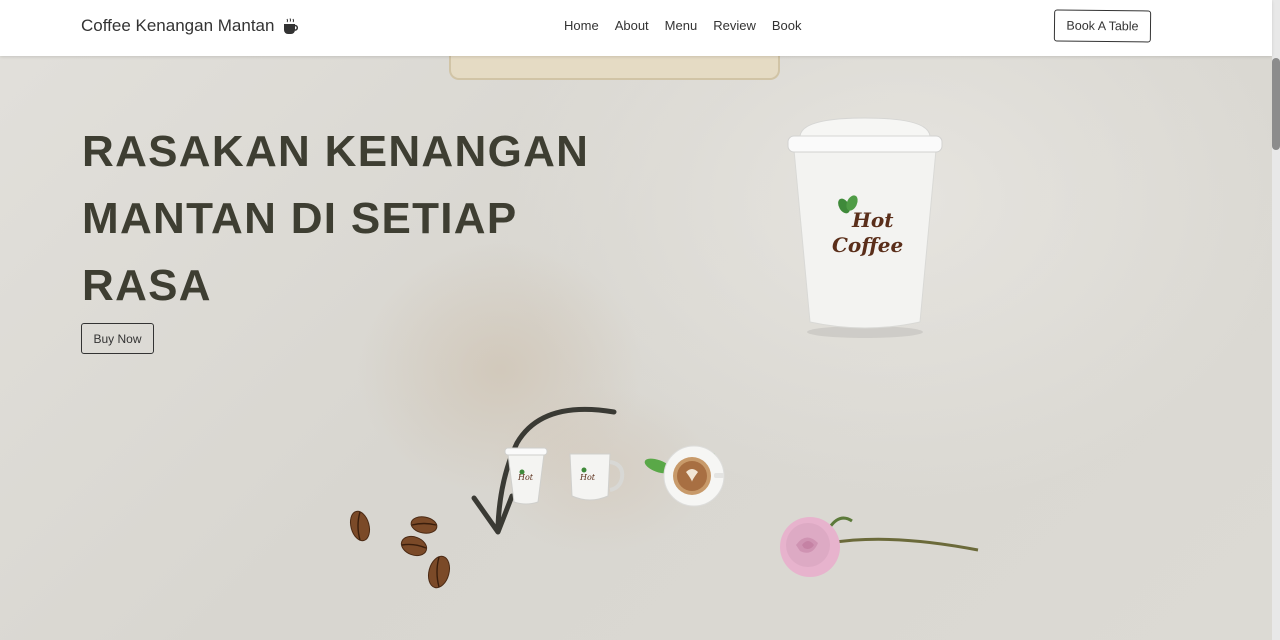  I want to click on main-nav: Home About Menu Review Book, so click(682, 25).